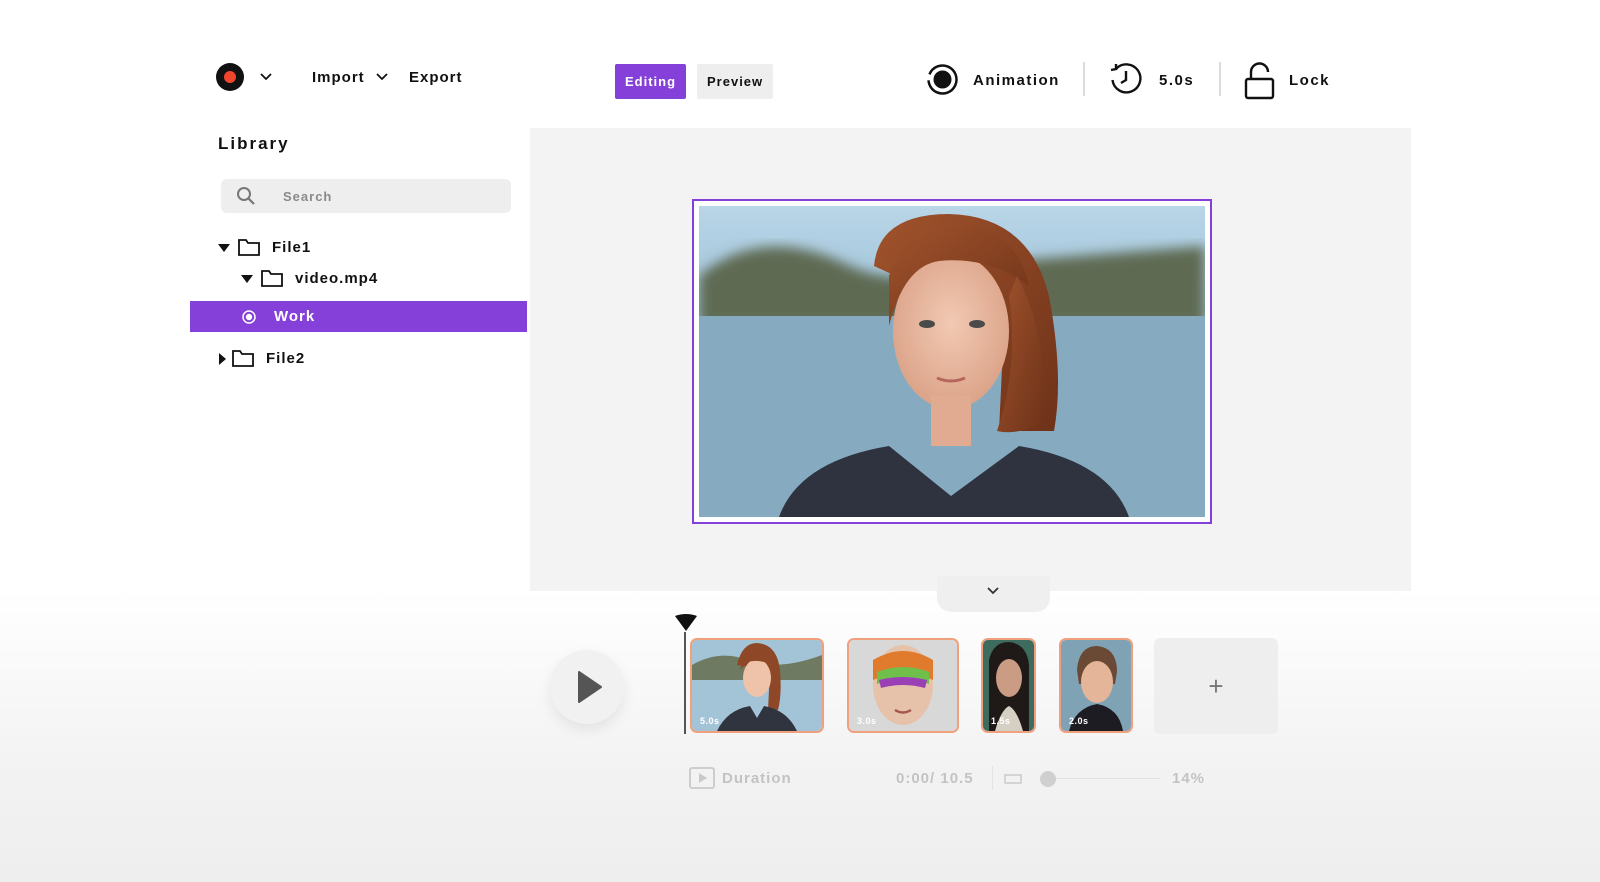 The width and height of the screenshot is (1600, 882). Describe the element at coordinates (230, 77) in the screenshot. I see `record-button` at that location.